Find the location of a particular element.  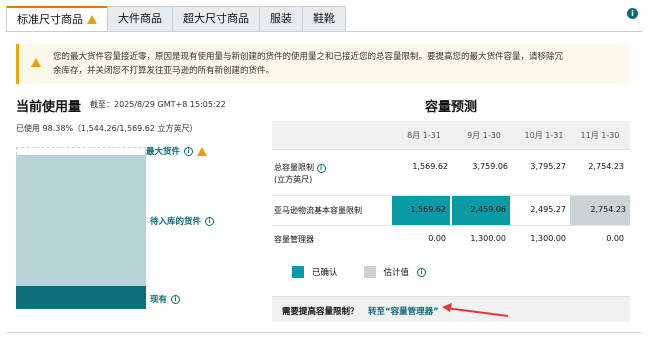

forecast-title: 容量预测 is located at coordinates (450, 107).